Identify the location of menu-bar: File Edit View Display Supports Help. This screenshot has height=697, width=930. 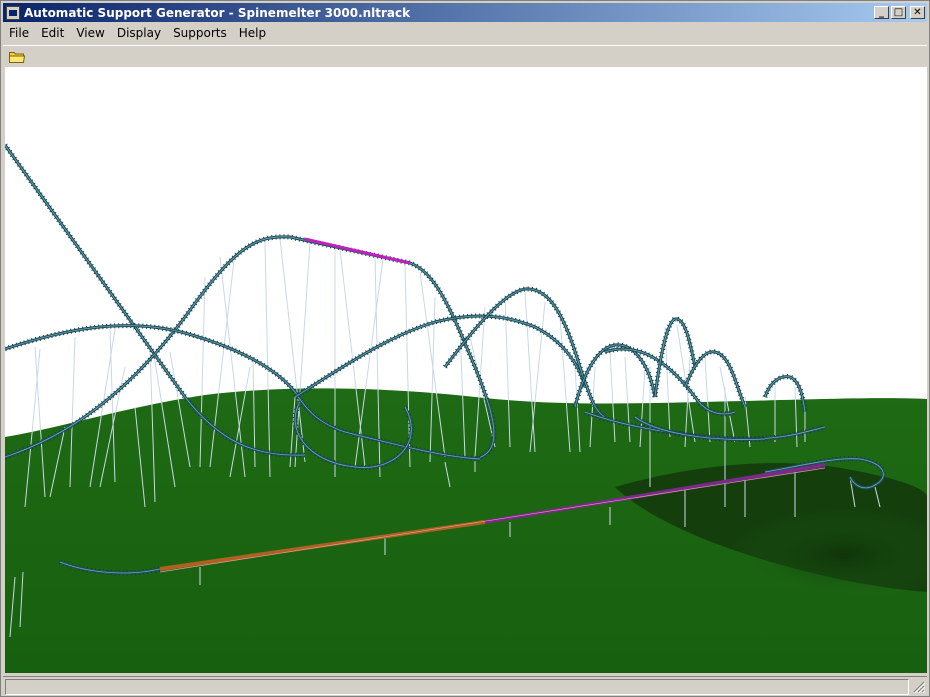
(465, 32).